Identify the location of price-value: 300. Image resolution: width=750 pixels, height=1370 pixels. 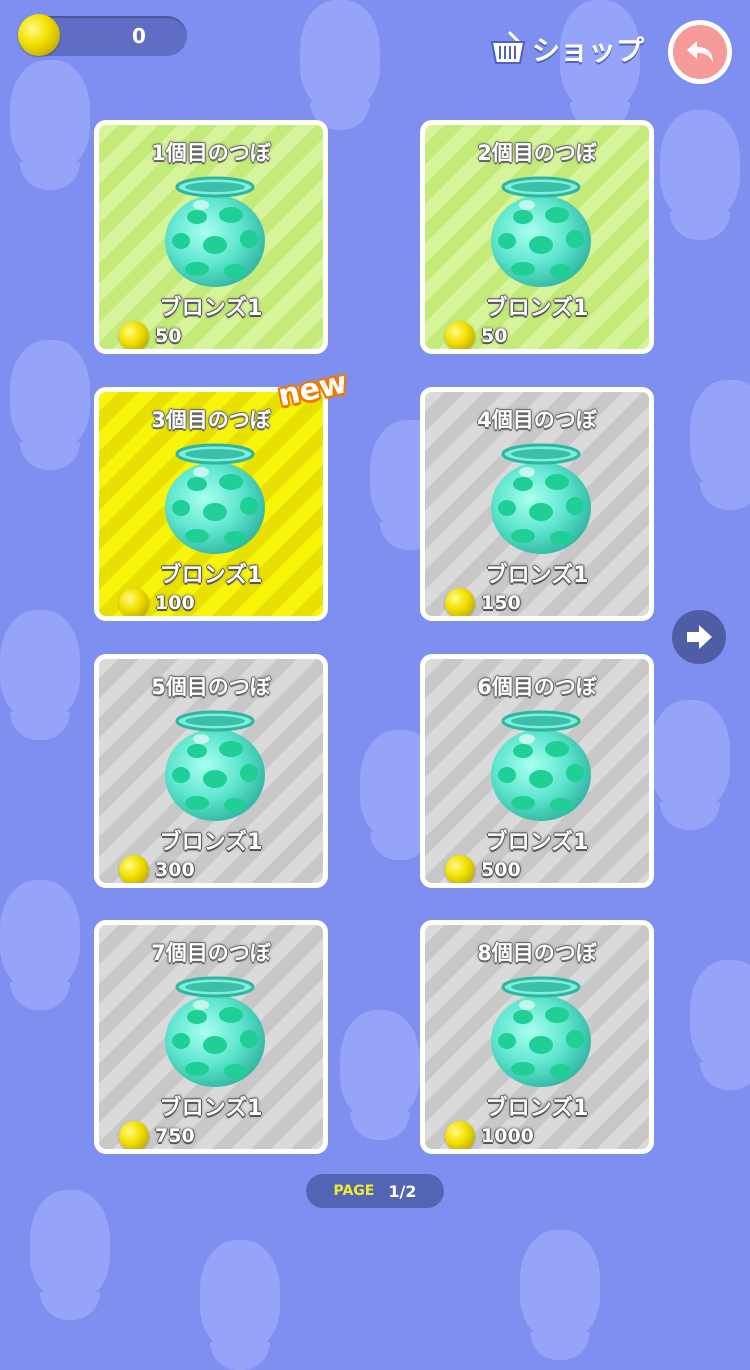
(175, 870).